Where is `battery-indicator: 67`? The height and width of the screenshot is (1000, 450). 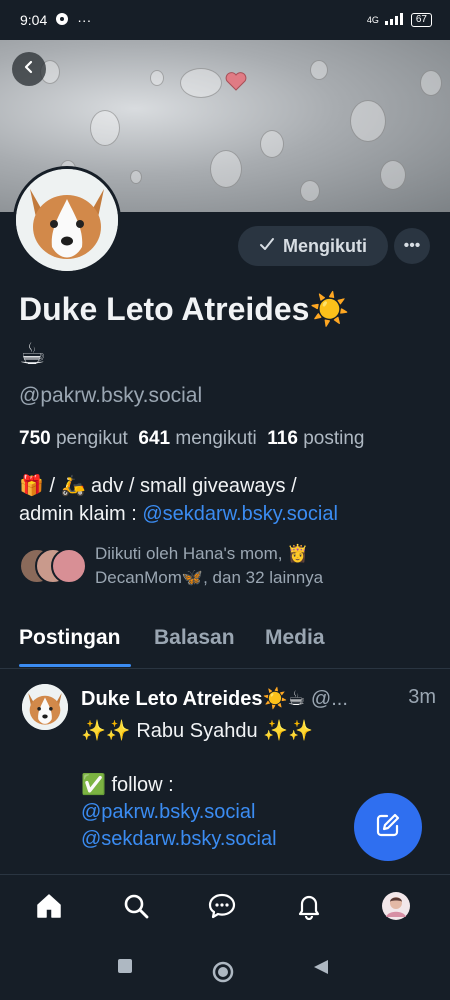
battery-indicator: 67 is located at coordinates (421, 20).